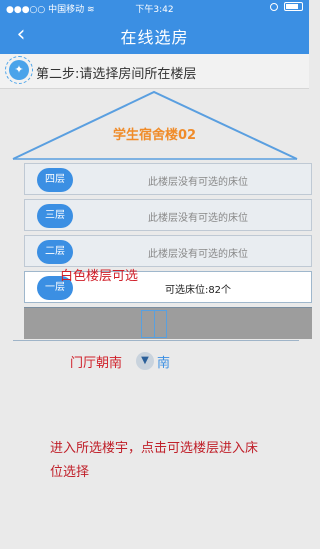 This screenshot has height=549, width=320. What do you see at coordinates (154, 135) in the screenshot?
I see `building-name: 学生宿舍楼02` at bounding box center [154, 135].